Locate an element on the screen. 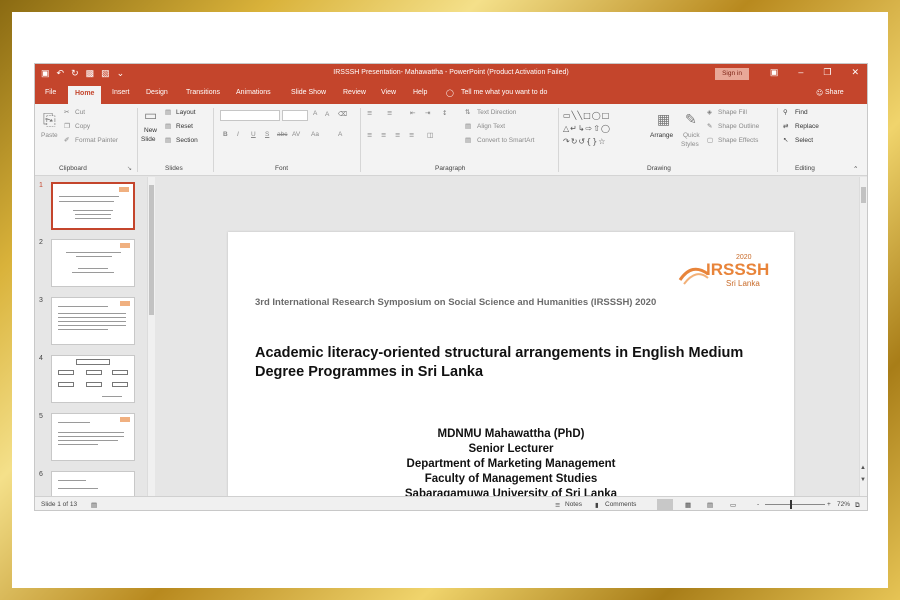 This screenshot has width=900, height=600. shape-effects-icon: ▢ is located at coordinates (710, 140).